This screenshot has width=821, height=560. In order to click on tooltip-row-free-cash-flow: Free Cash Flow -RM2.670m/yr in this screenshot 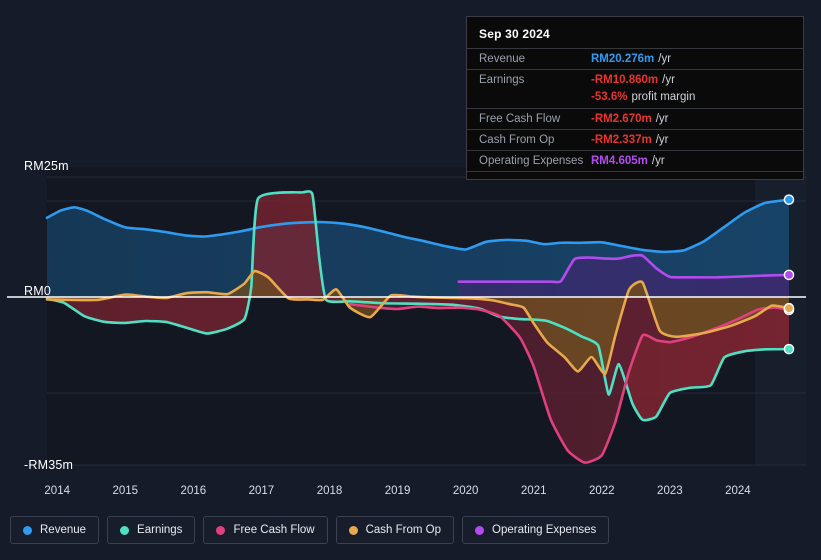, I will do `click(635, 118)`.